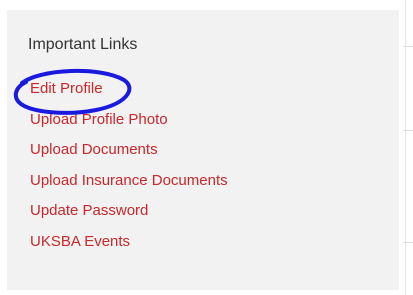 The width and height of the screenshot is (413, 295). I want to click on list-item: Upload Documents, so click(129, 154).